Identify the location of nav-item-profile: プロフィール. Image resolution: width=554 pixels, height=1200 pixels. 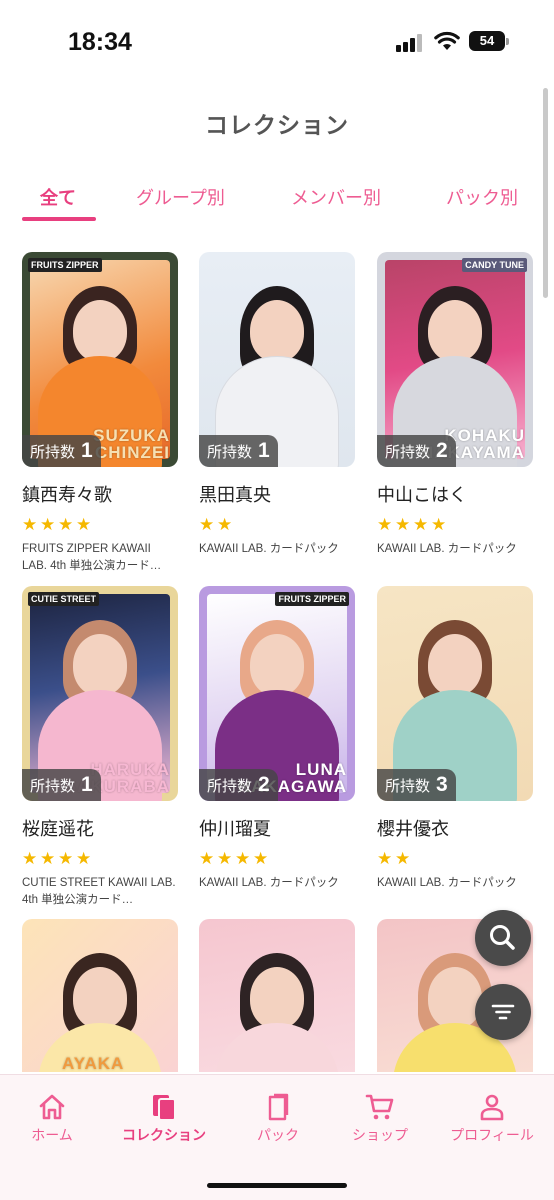
(492, 1119).